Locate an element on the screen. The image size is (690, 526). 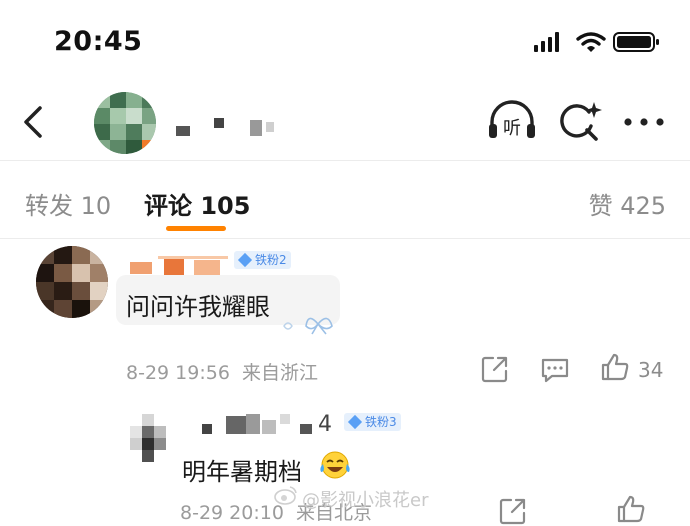
search-button is located at coordinates (579, 122).